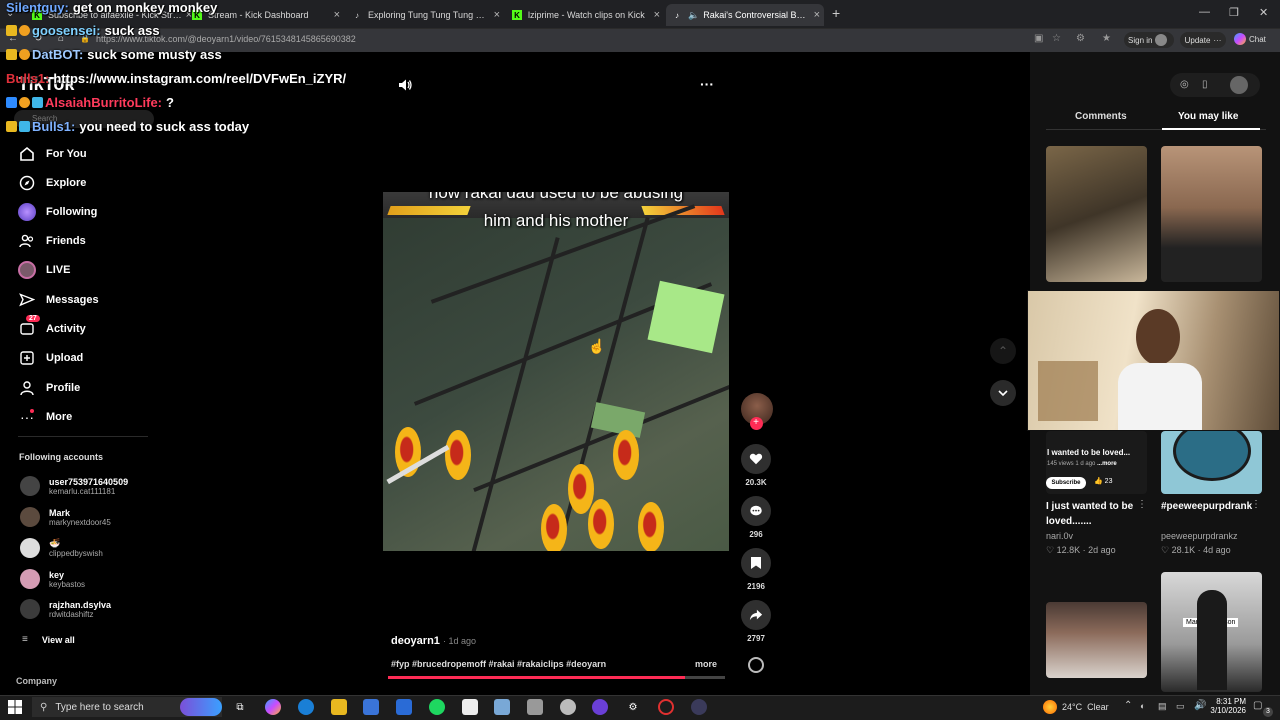 This screenshot has width=1280, height=720. Describe the element at coordinates (339, 707) in the screenshot. I see `file-explorer-icon` at that location.